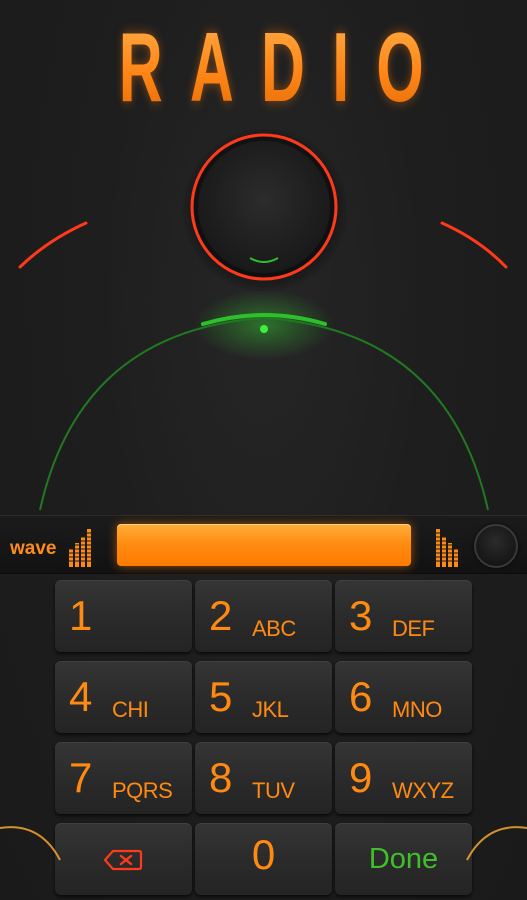 The image size is (527, 900). I want to click on key-letters: PQRS, so click(142, 790).